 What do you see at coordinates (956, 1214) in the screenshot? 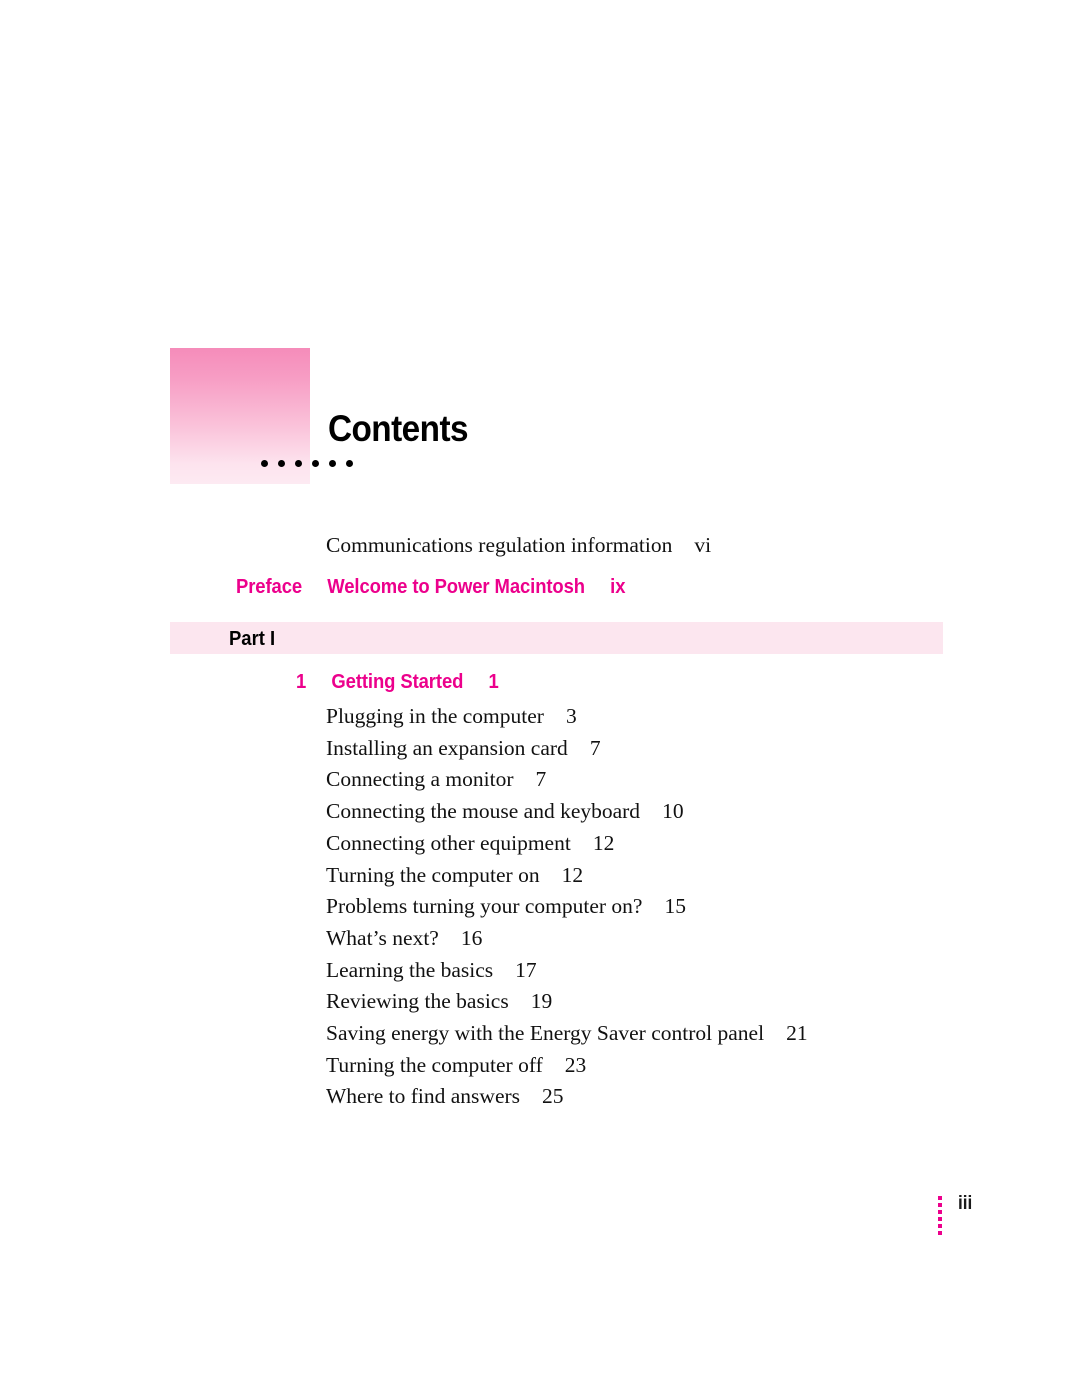
I see `page-folio: iii` at bounding box center [956, 1214].